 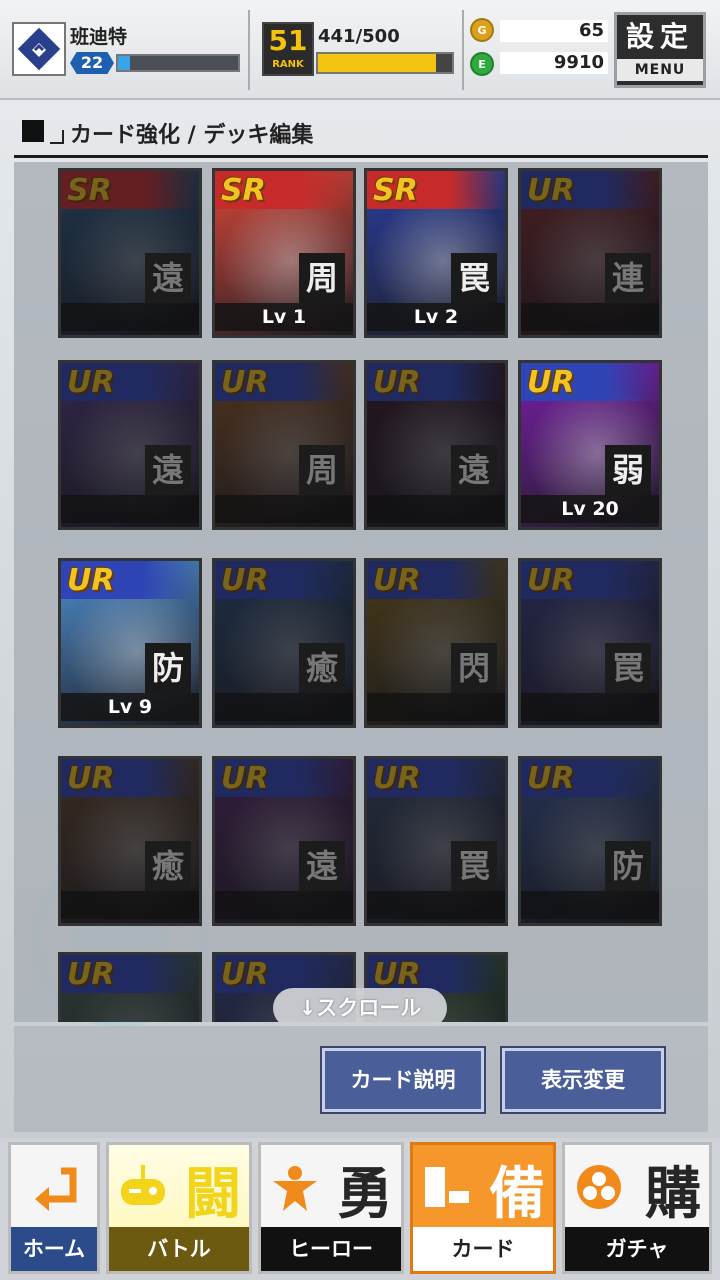 I want to click on card-slot: SR遠, so click(x=130, y=253).